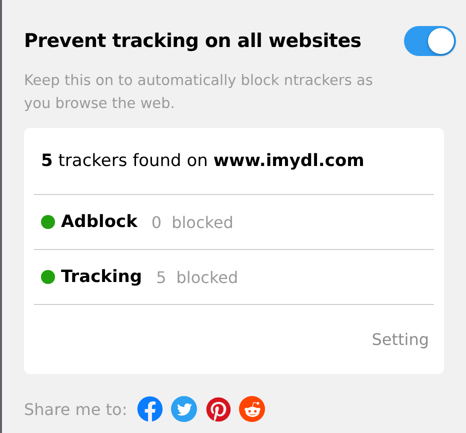  Describe the element at coordinates (76, 409) in the screenshot. I see `share-label: Share me to:` at that location.